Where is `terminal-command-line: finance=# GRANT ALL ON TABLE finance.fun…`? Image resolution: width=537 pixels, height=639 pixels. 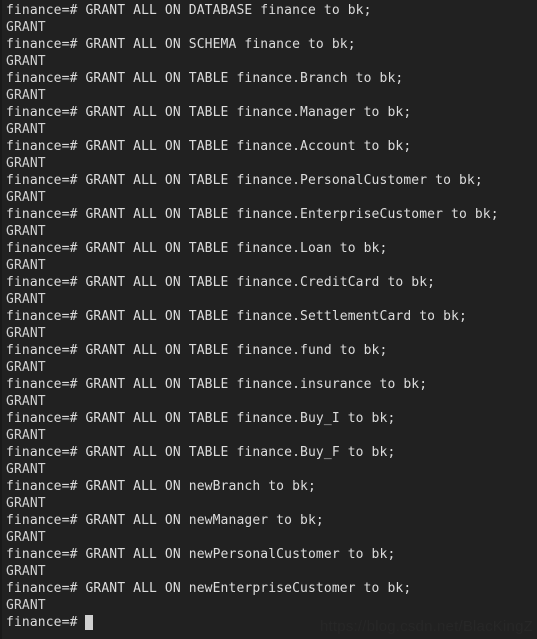
terminal-command-line: finance=# GRANT ALL ON TABLE finance.fun… is located at coordinates (197, 350).